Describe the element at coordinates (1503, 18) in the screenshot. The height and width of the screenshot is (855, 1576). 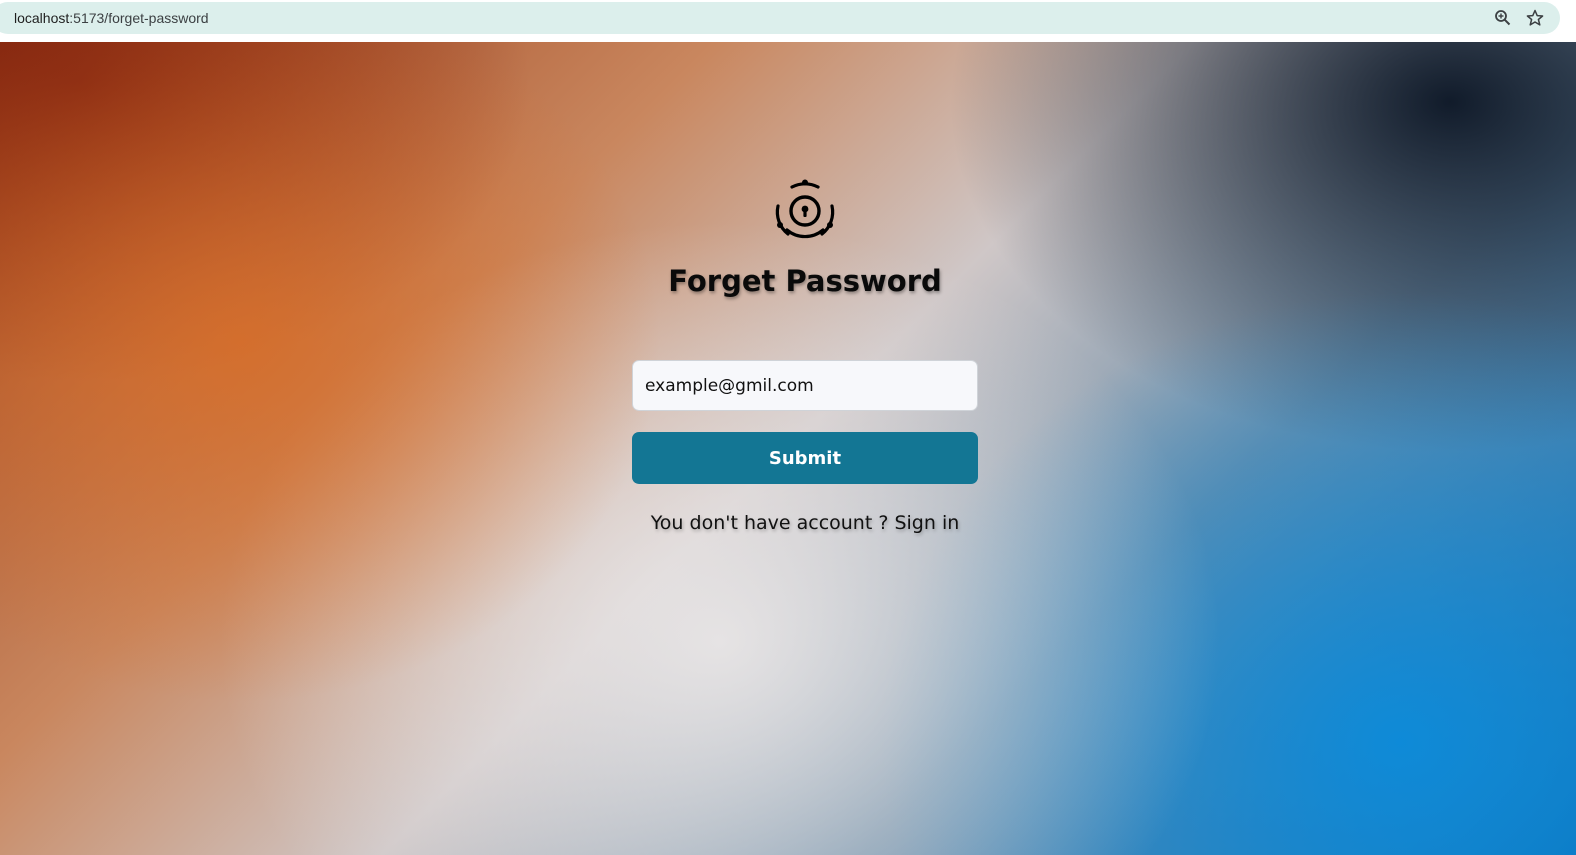
I see `zoom-icon` at that location.